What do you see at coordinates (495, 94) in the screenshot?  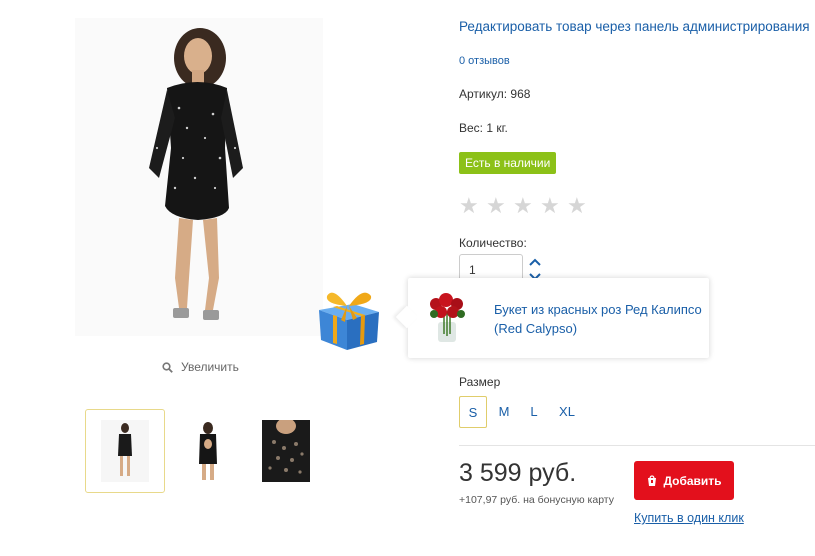 I see `sku-text: Артикул: 968` at bounding box center [495, 94].